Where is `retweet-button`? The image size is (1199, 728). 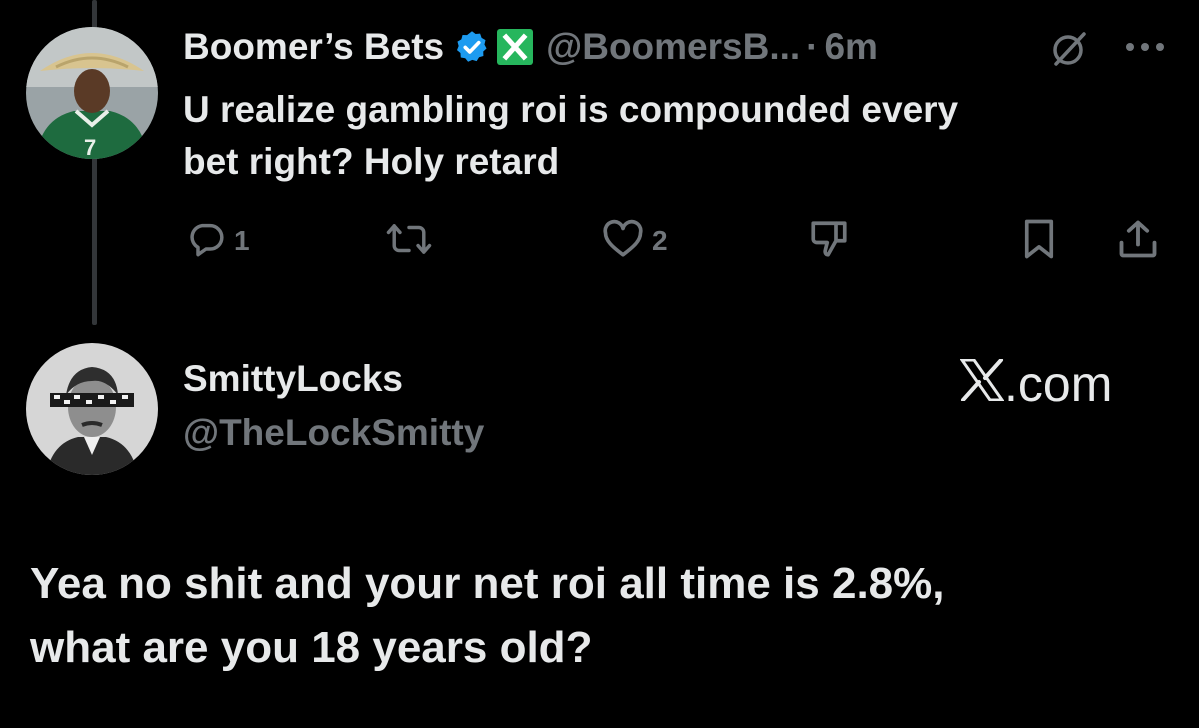
retweet-button is located at coordinates (409, 241).